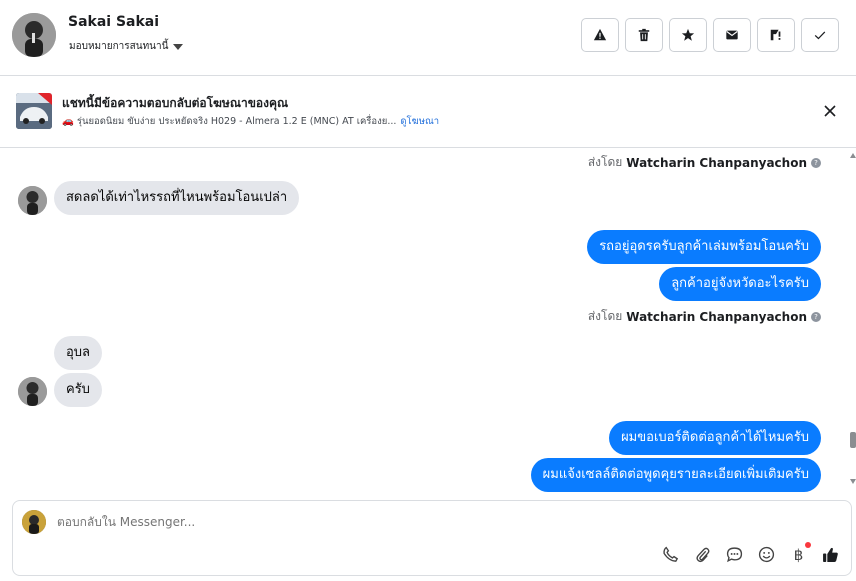  I want to click on mark-done-button, so click(820, 35).